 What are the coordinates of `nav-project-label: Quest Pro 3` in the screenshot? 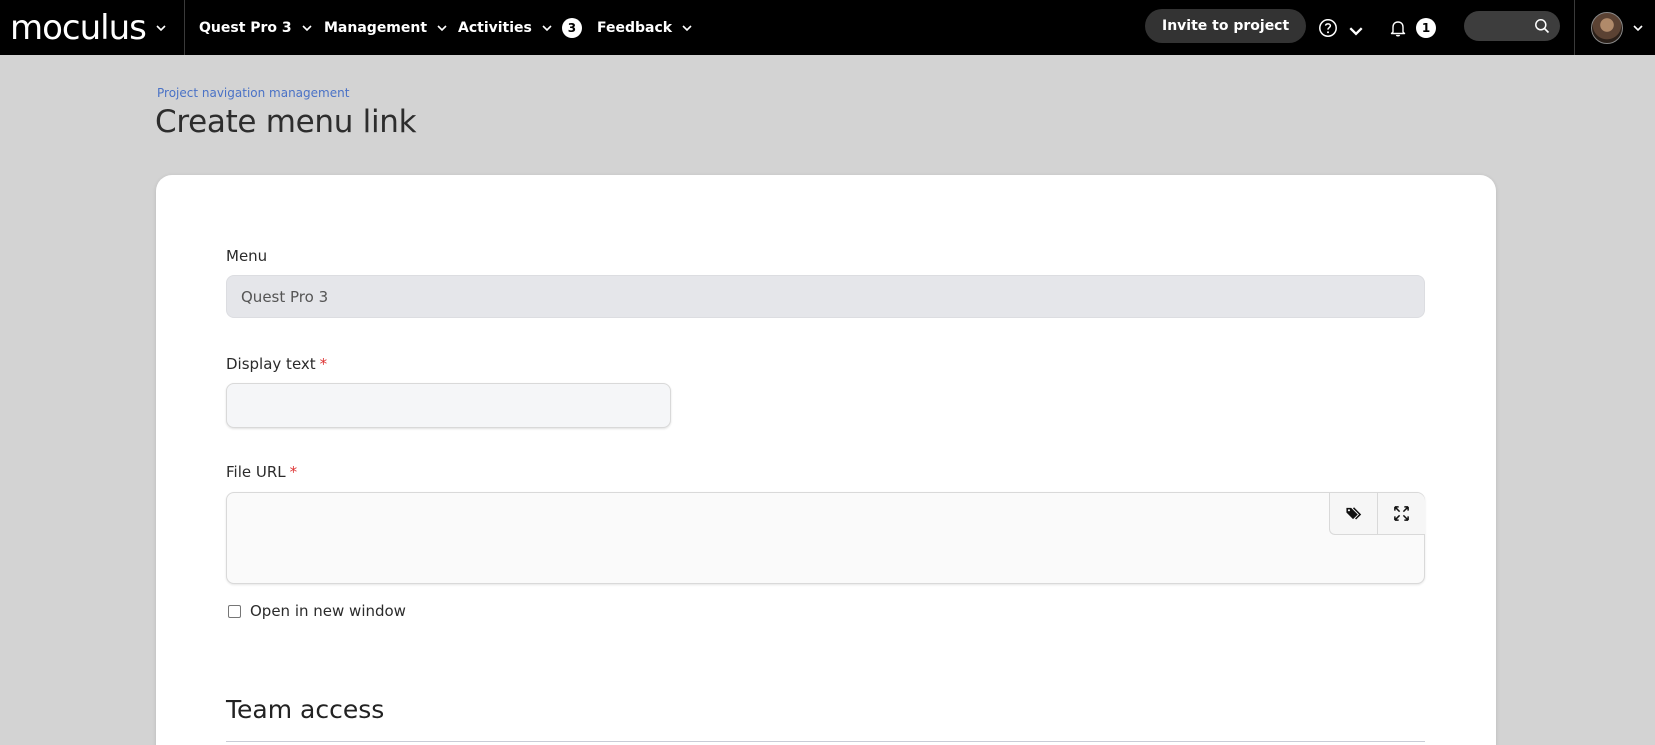 It's located at (245, 27).